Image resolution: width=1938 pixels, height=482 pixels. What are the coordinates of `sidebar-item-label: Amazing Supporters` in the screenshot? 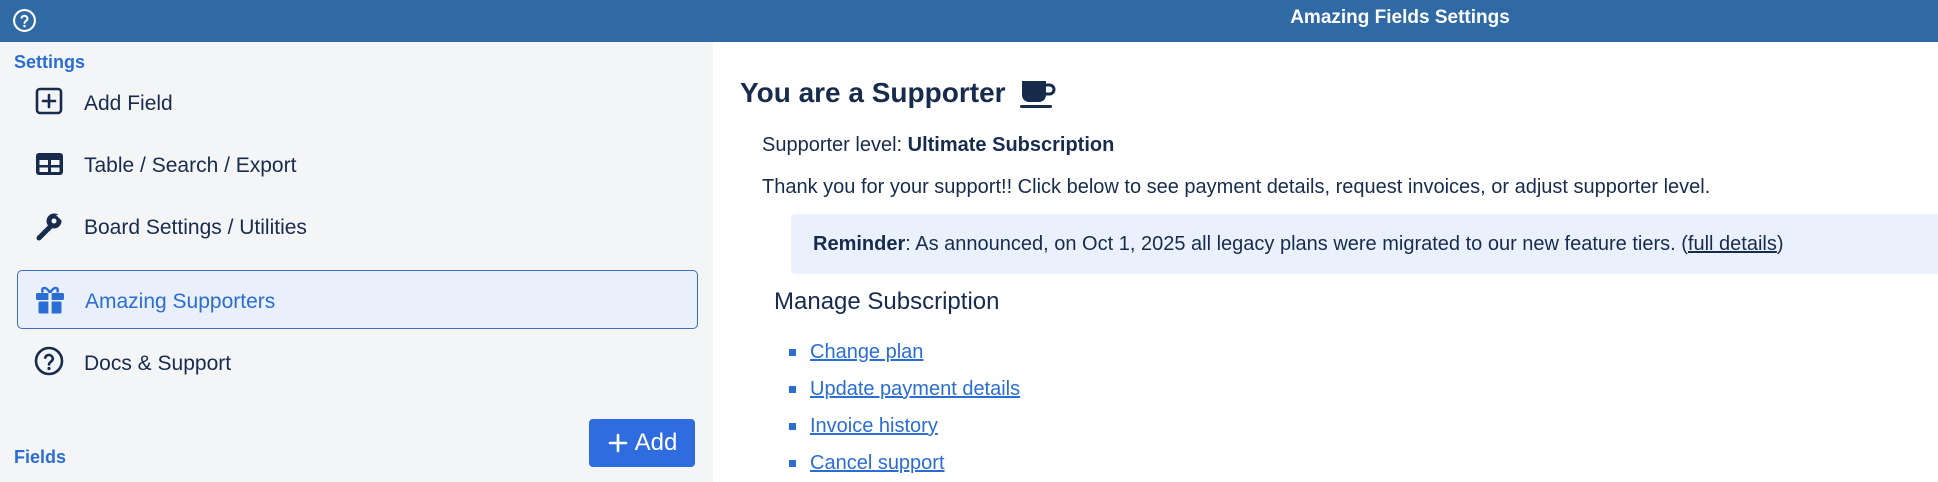 It's located at (180, 301).